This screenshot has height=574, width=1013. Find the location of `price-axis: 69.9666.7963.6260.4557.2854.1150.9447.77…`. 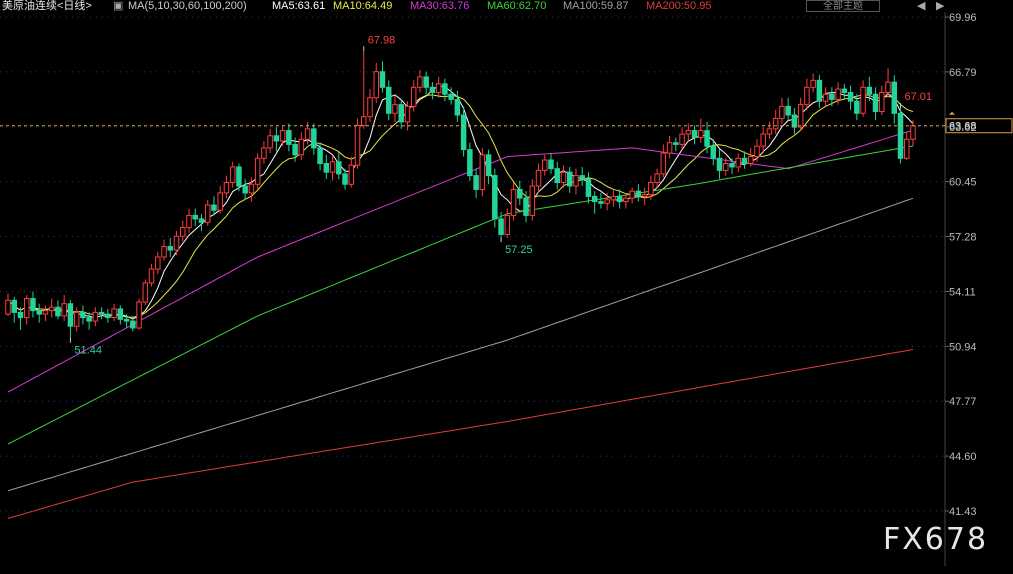

price-axis: 69.9666.7963.6260.4557.2854.1150.9447.77… is located at coordinates (961, 265).